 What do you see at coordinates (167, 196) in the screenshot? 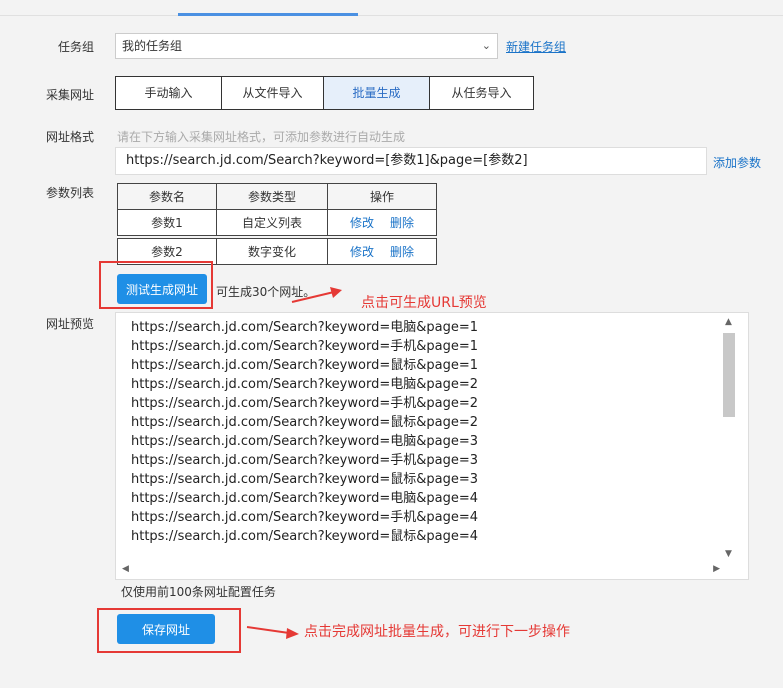
I see `header-param-name: 参数名` at bounding box center [167, 196].